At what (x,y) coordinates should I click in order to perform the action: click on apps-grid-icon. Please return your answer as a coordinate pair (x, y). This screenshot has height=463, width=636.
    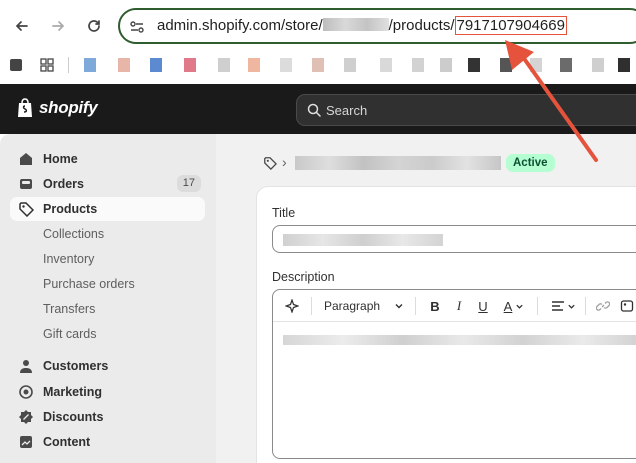
    Looking at the image, I should click on (47, 65).